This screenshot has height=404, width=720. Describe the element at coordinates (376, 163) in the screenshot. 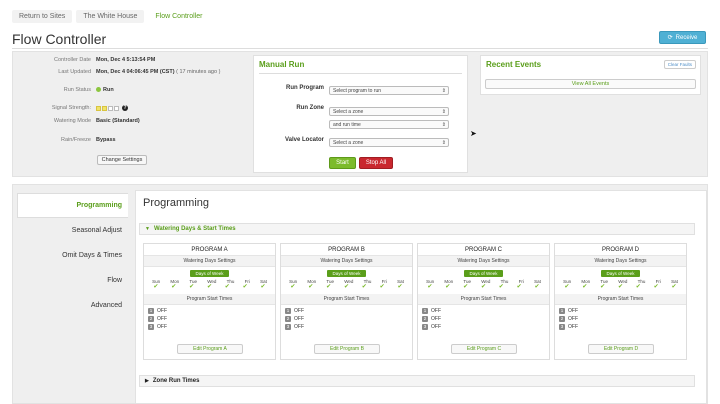

I see `stop-all-button: Stop All` at that location.